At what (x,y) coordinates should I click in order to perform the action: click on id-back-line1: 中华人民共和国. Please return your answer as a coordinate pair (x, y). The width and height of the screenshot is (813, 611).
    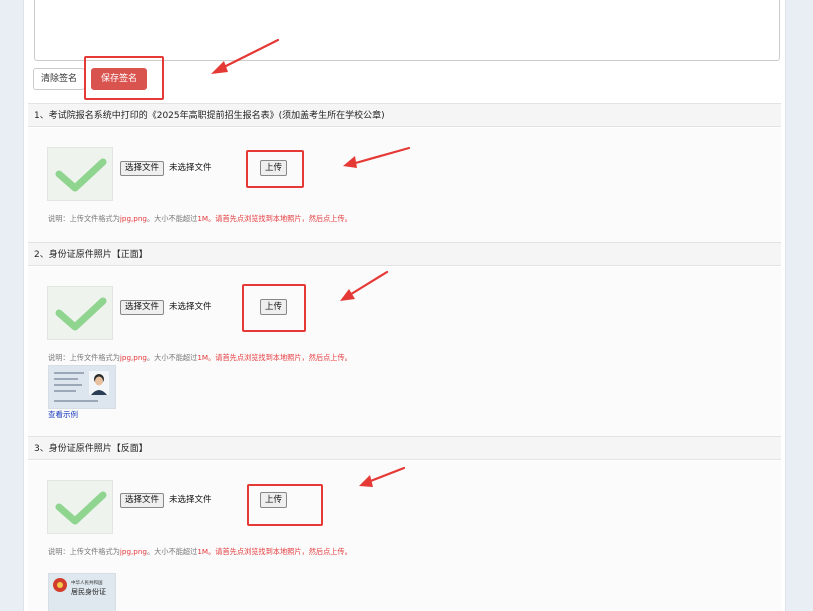
    Looking at the image, I should click on (87, 582).